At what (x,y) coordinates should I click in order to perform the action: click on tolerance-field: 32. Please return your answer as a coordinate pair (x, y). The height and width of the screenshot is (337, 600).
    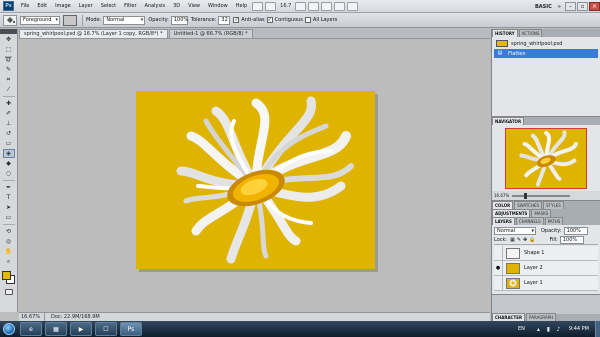
    Looking at the image, I should click on (224, 20).